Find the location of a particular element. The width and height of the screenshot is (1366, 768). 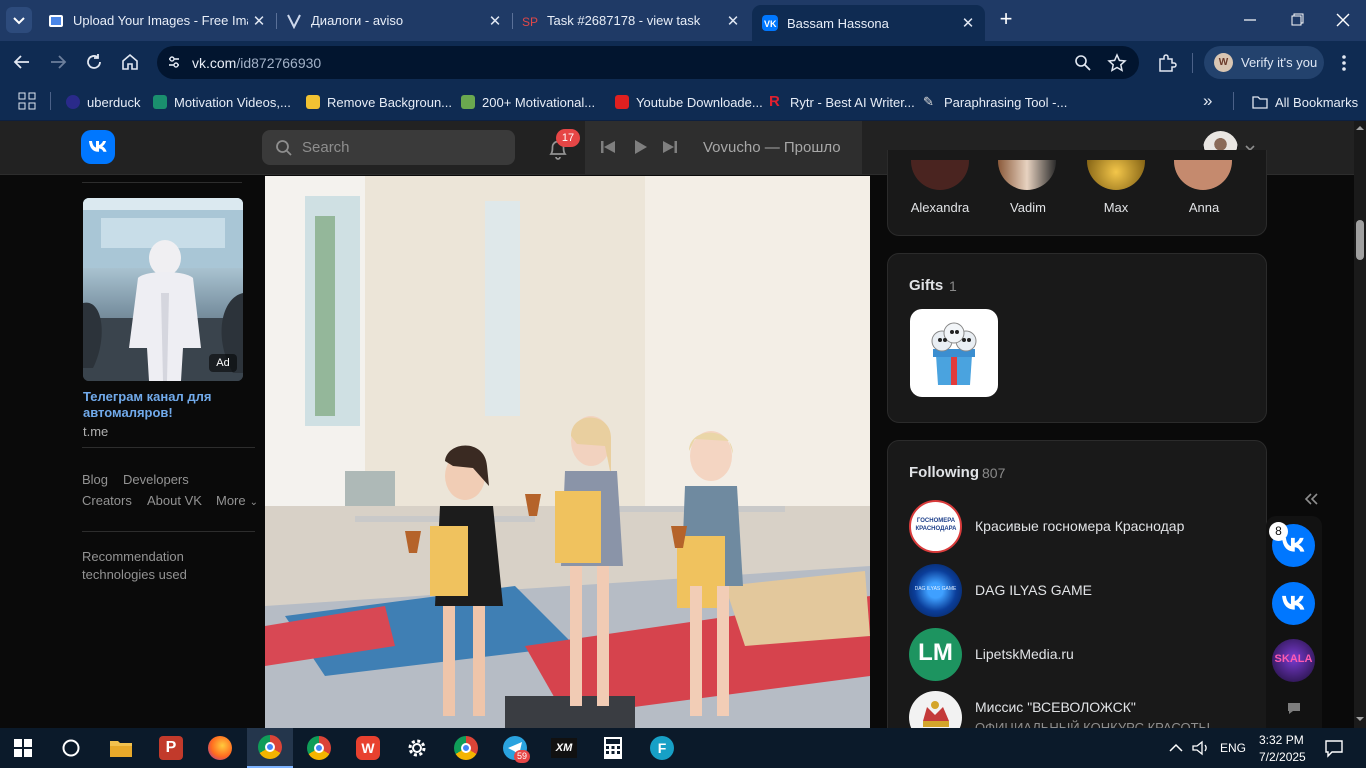

firefox-icon is located at coordinates (220, 748).